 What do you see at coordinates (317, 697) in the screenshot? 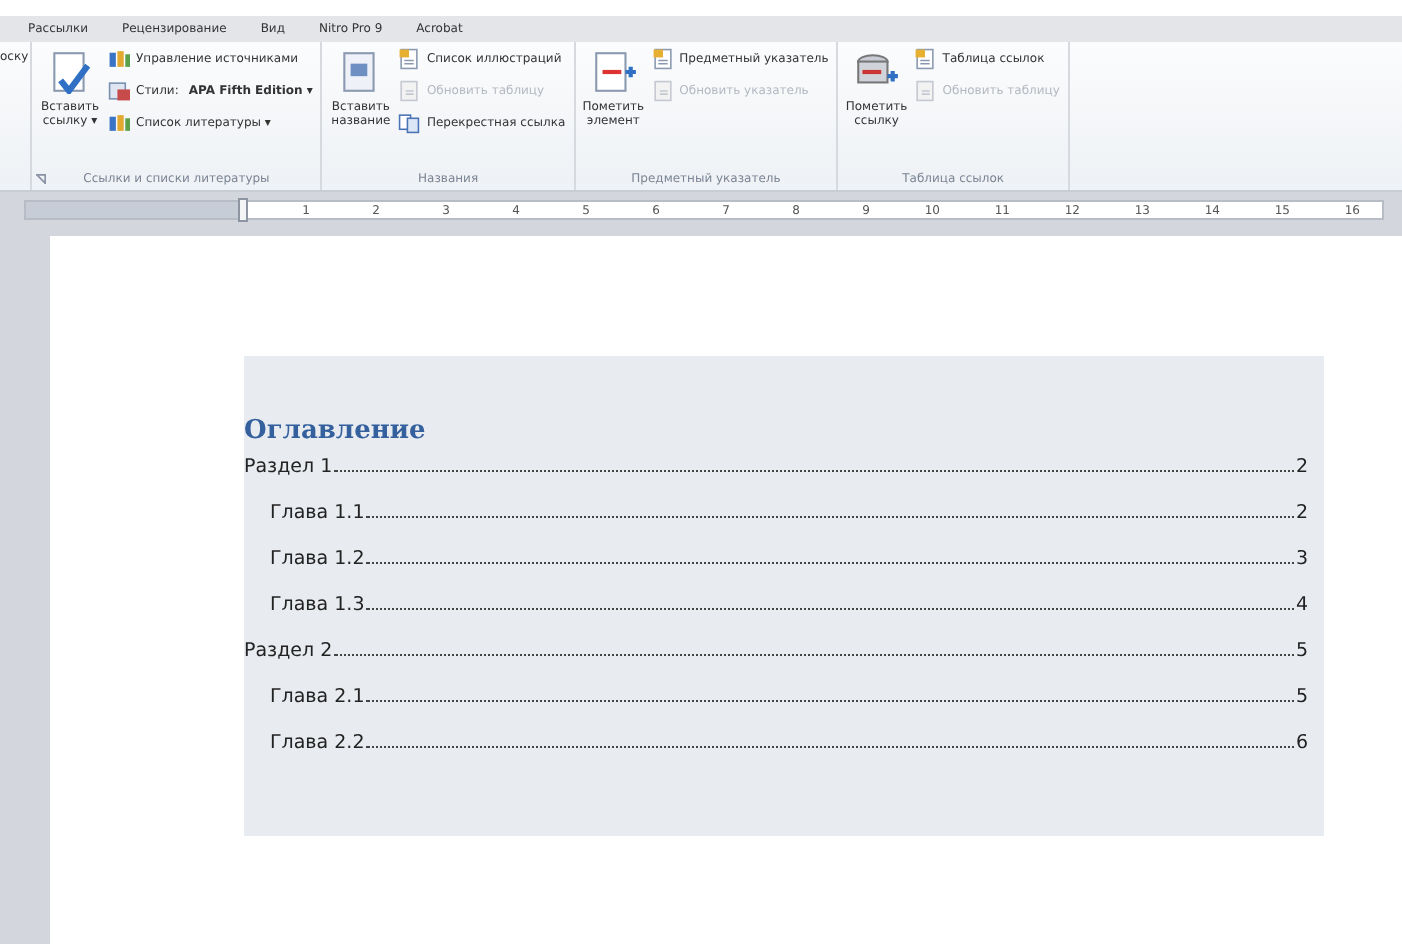
I see `toc-entry-title: Глава 2.1` at bounding box center [317, 697].